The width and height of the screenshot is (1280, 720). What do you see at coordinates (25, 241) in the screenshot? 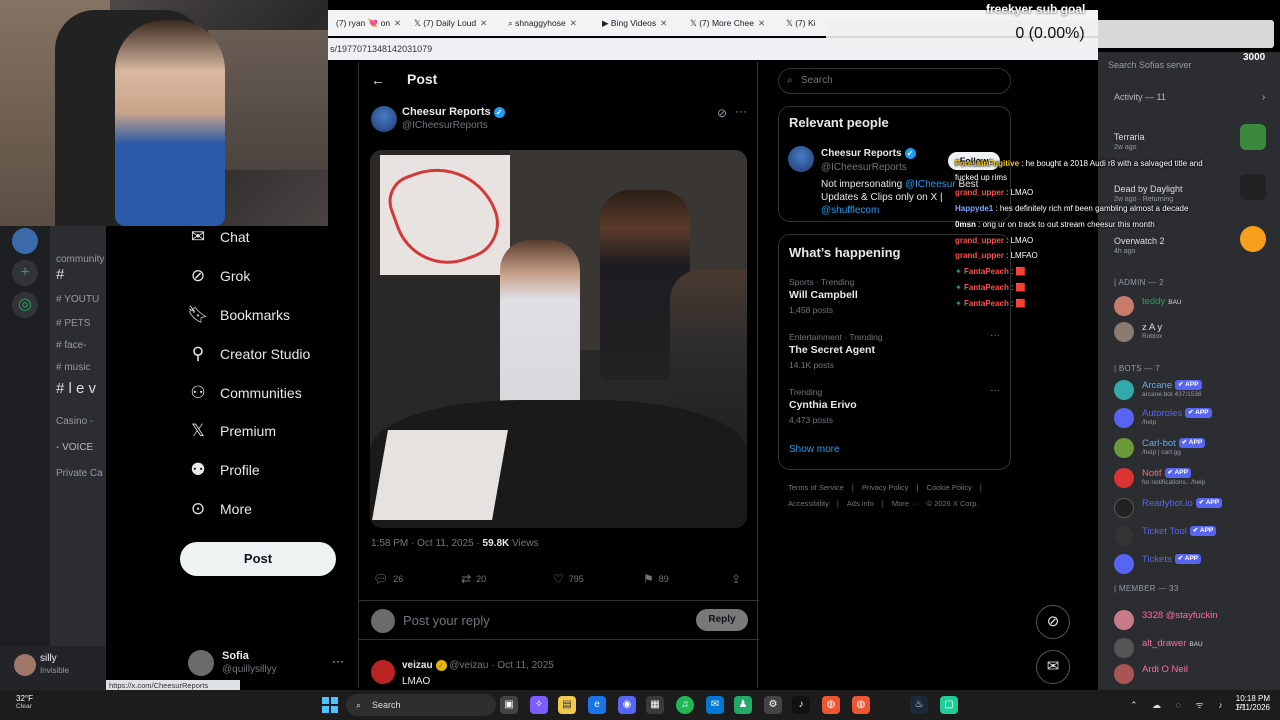
I see `server-icon` at bounding box center [25, 241].